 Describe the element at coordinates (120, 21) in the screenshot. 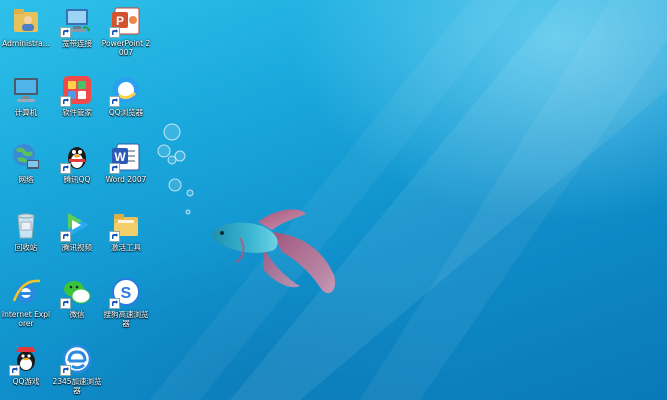

I see `svg-text: P` at that location.